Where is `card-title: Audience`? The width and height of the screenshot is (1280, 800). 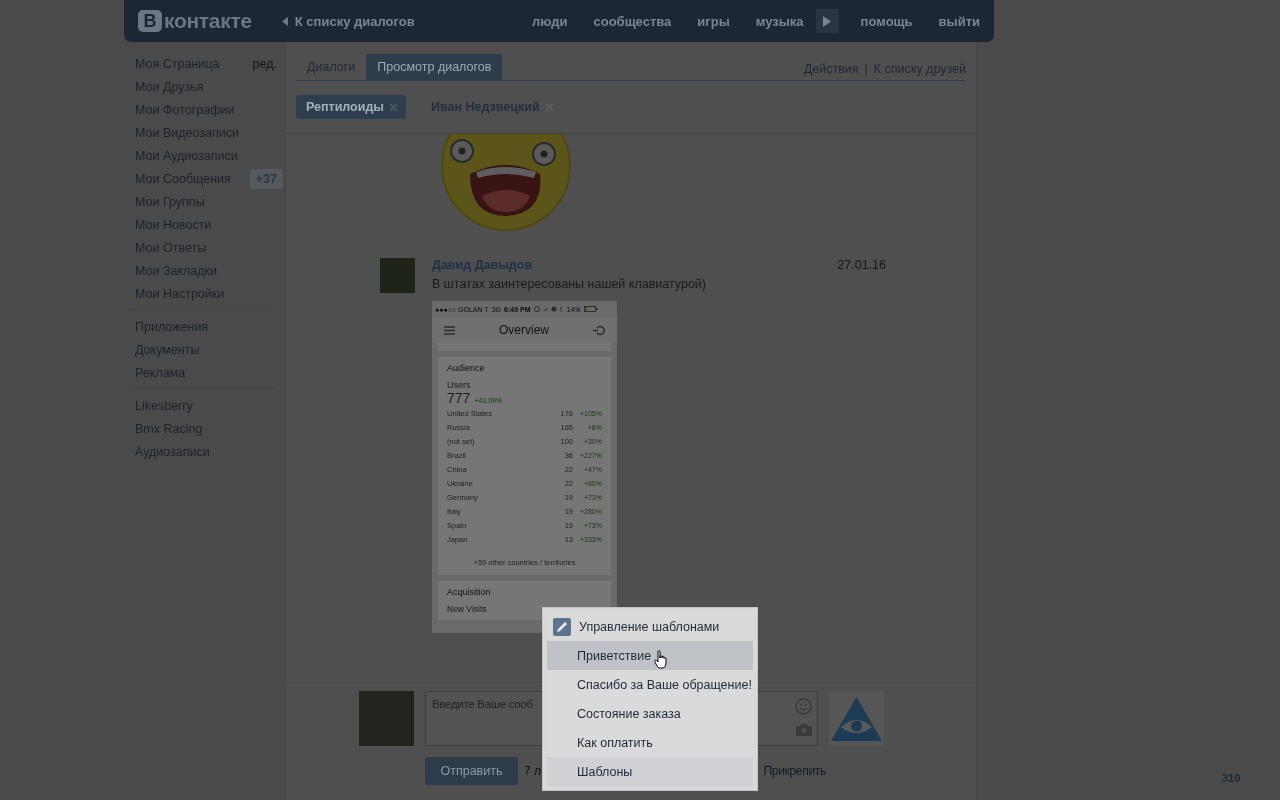
card-title: Audience is located at coordinates (466, 368).